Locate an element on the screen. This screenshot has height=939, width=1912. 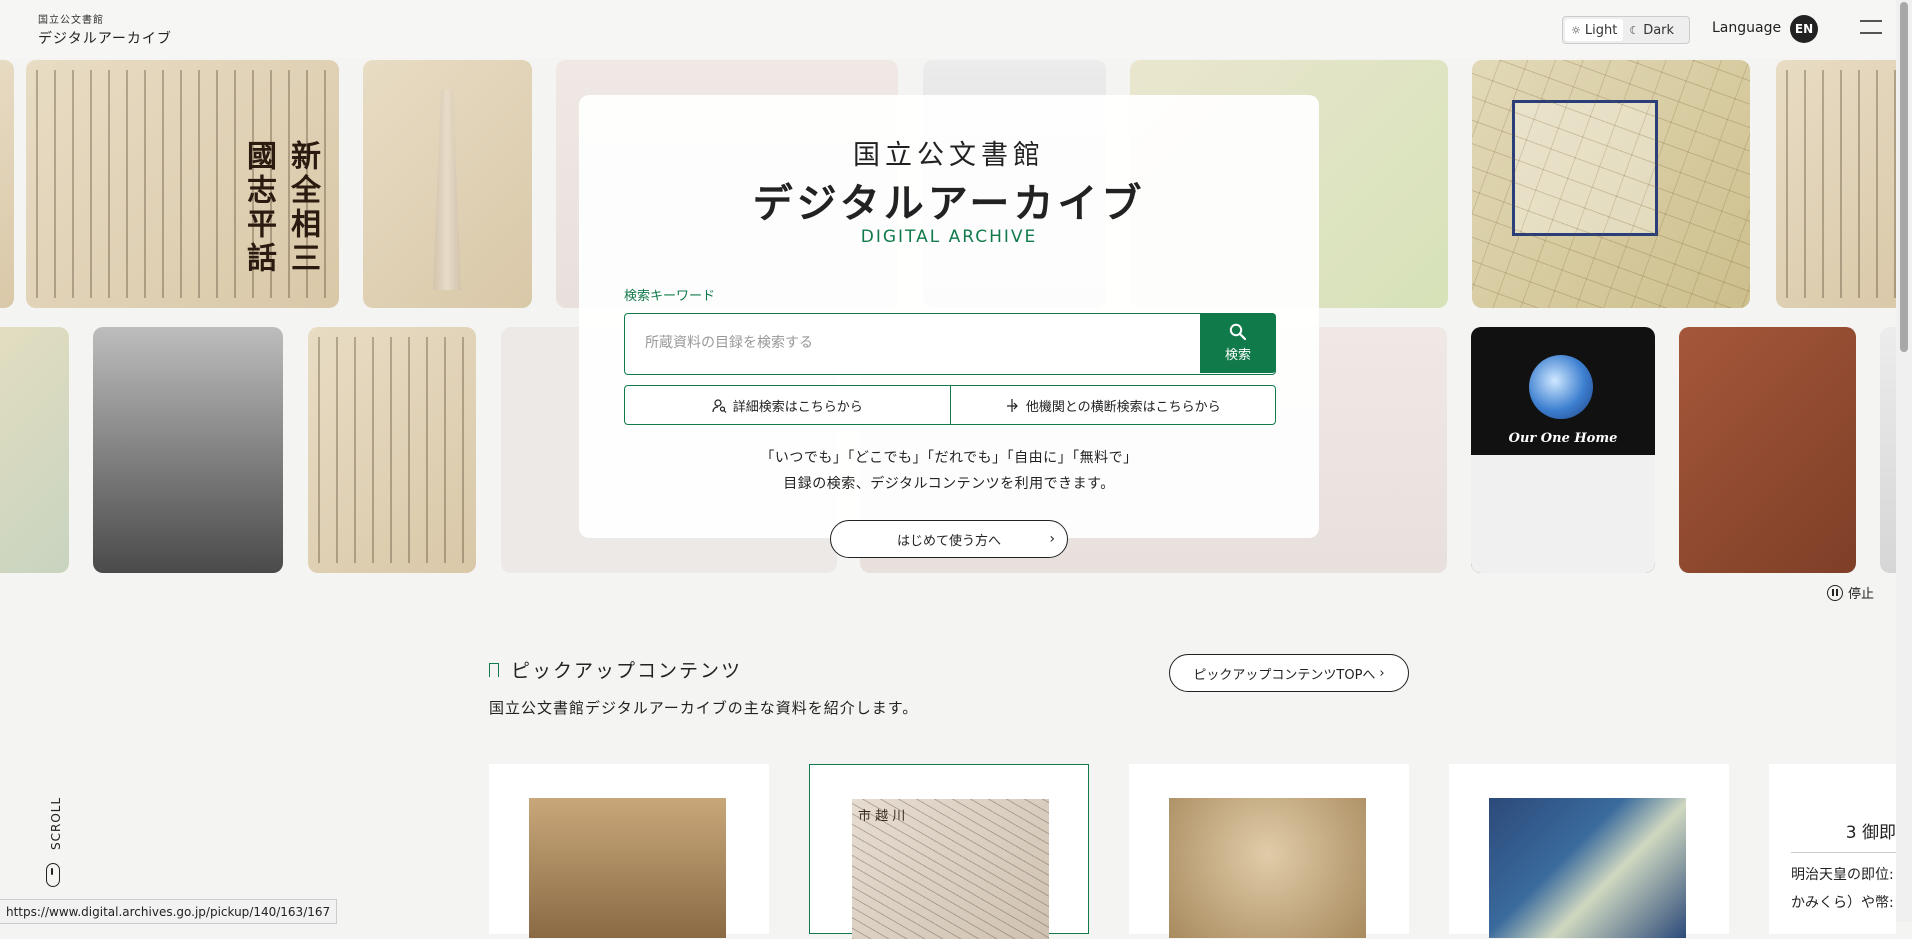
cross-search-icon is located at coordinates (1012, 405).